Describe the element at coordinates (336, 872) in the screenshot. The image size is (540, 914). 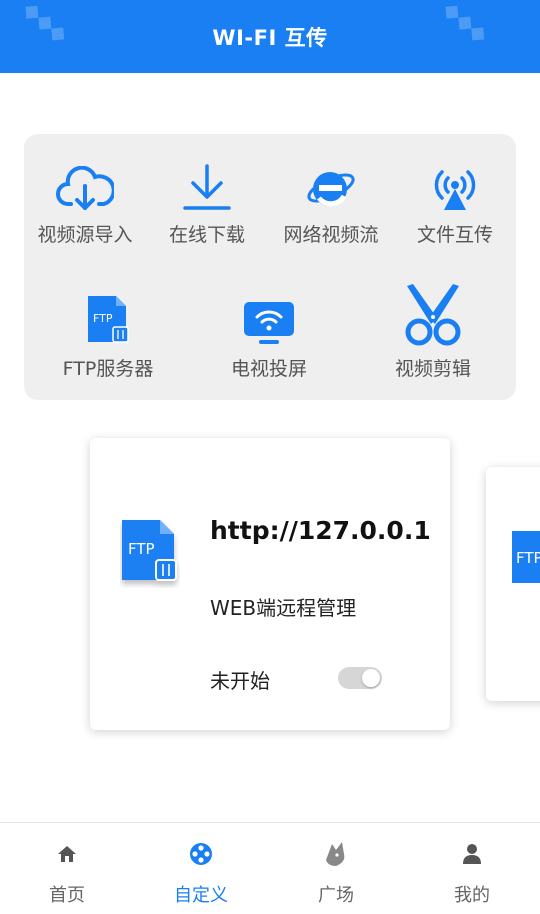
I see `tab-square: 广场` at that location.